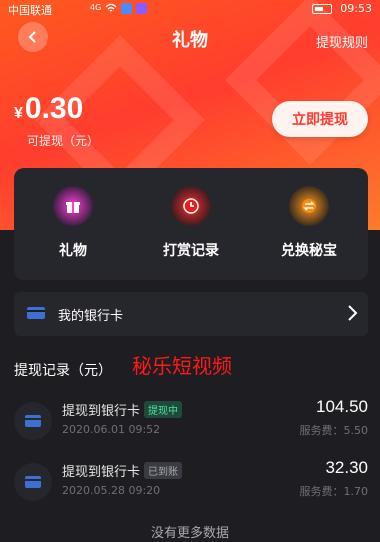 This screenshot has height=542, width=380. I want to click on action-gift: 礼物, so click(73, 223).